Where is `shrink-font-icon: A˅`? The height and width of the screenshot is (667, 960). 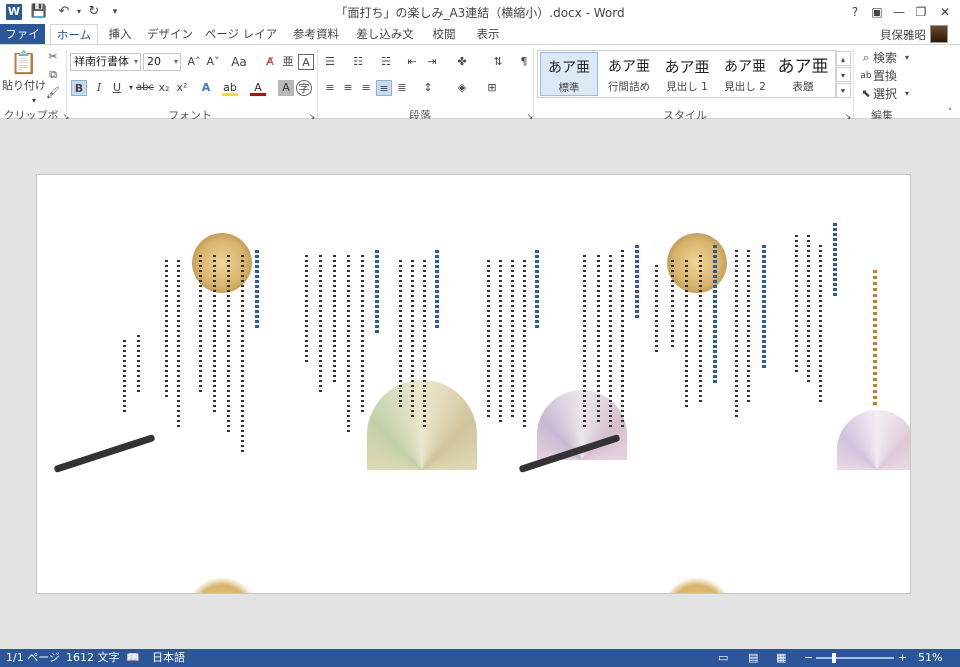 shrink-font-icon: A˅ is located at coordinates (213, 62).